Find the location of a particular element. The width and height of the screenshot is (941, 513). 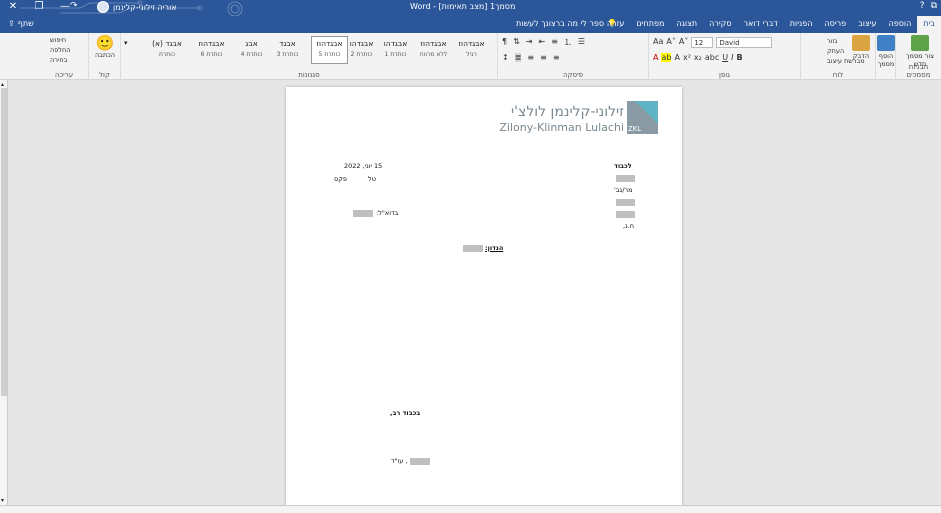

style-normal: אבגדהוז רגיל is located at coordinates (471, 50).